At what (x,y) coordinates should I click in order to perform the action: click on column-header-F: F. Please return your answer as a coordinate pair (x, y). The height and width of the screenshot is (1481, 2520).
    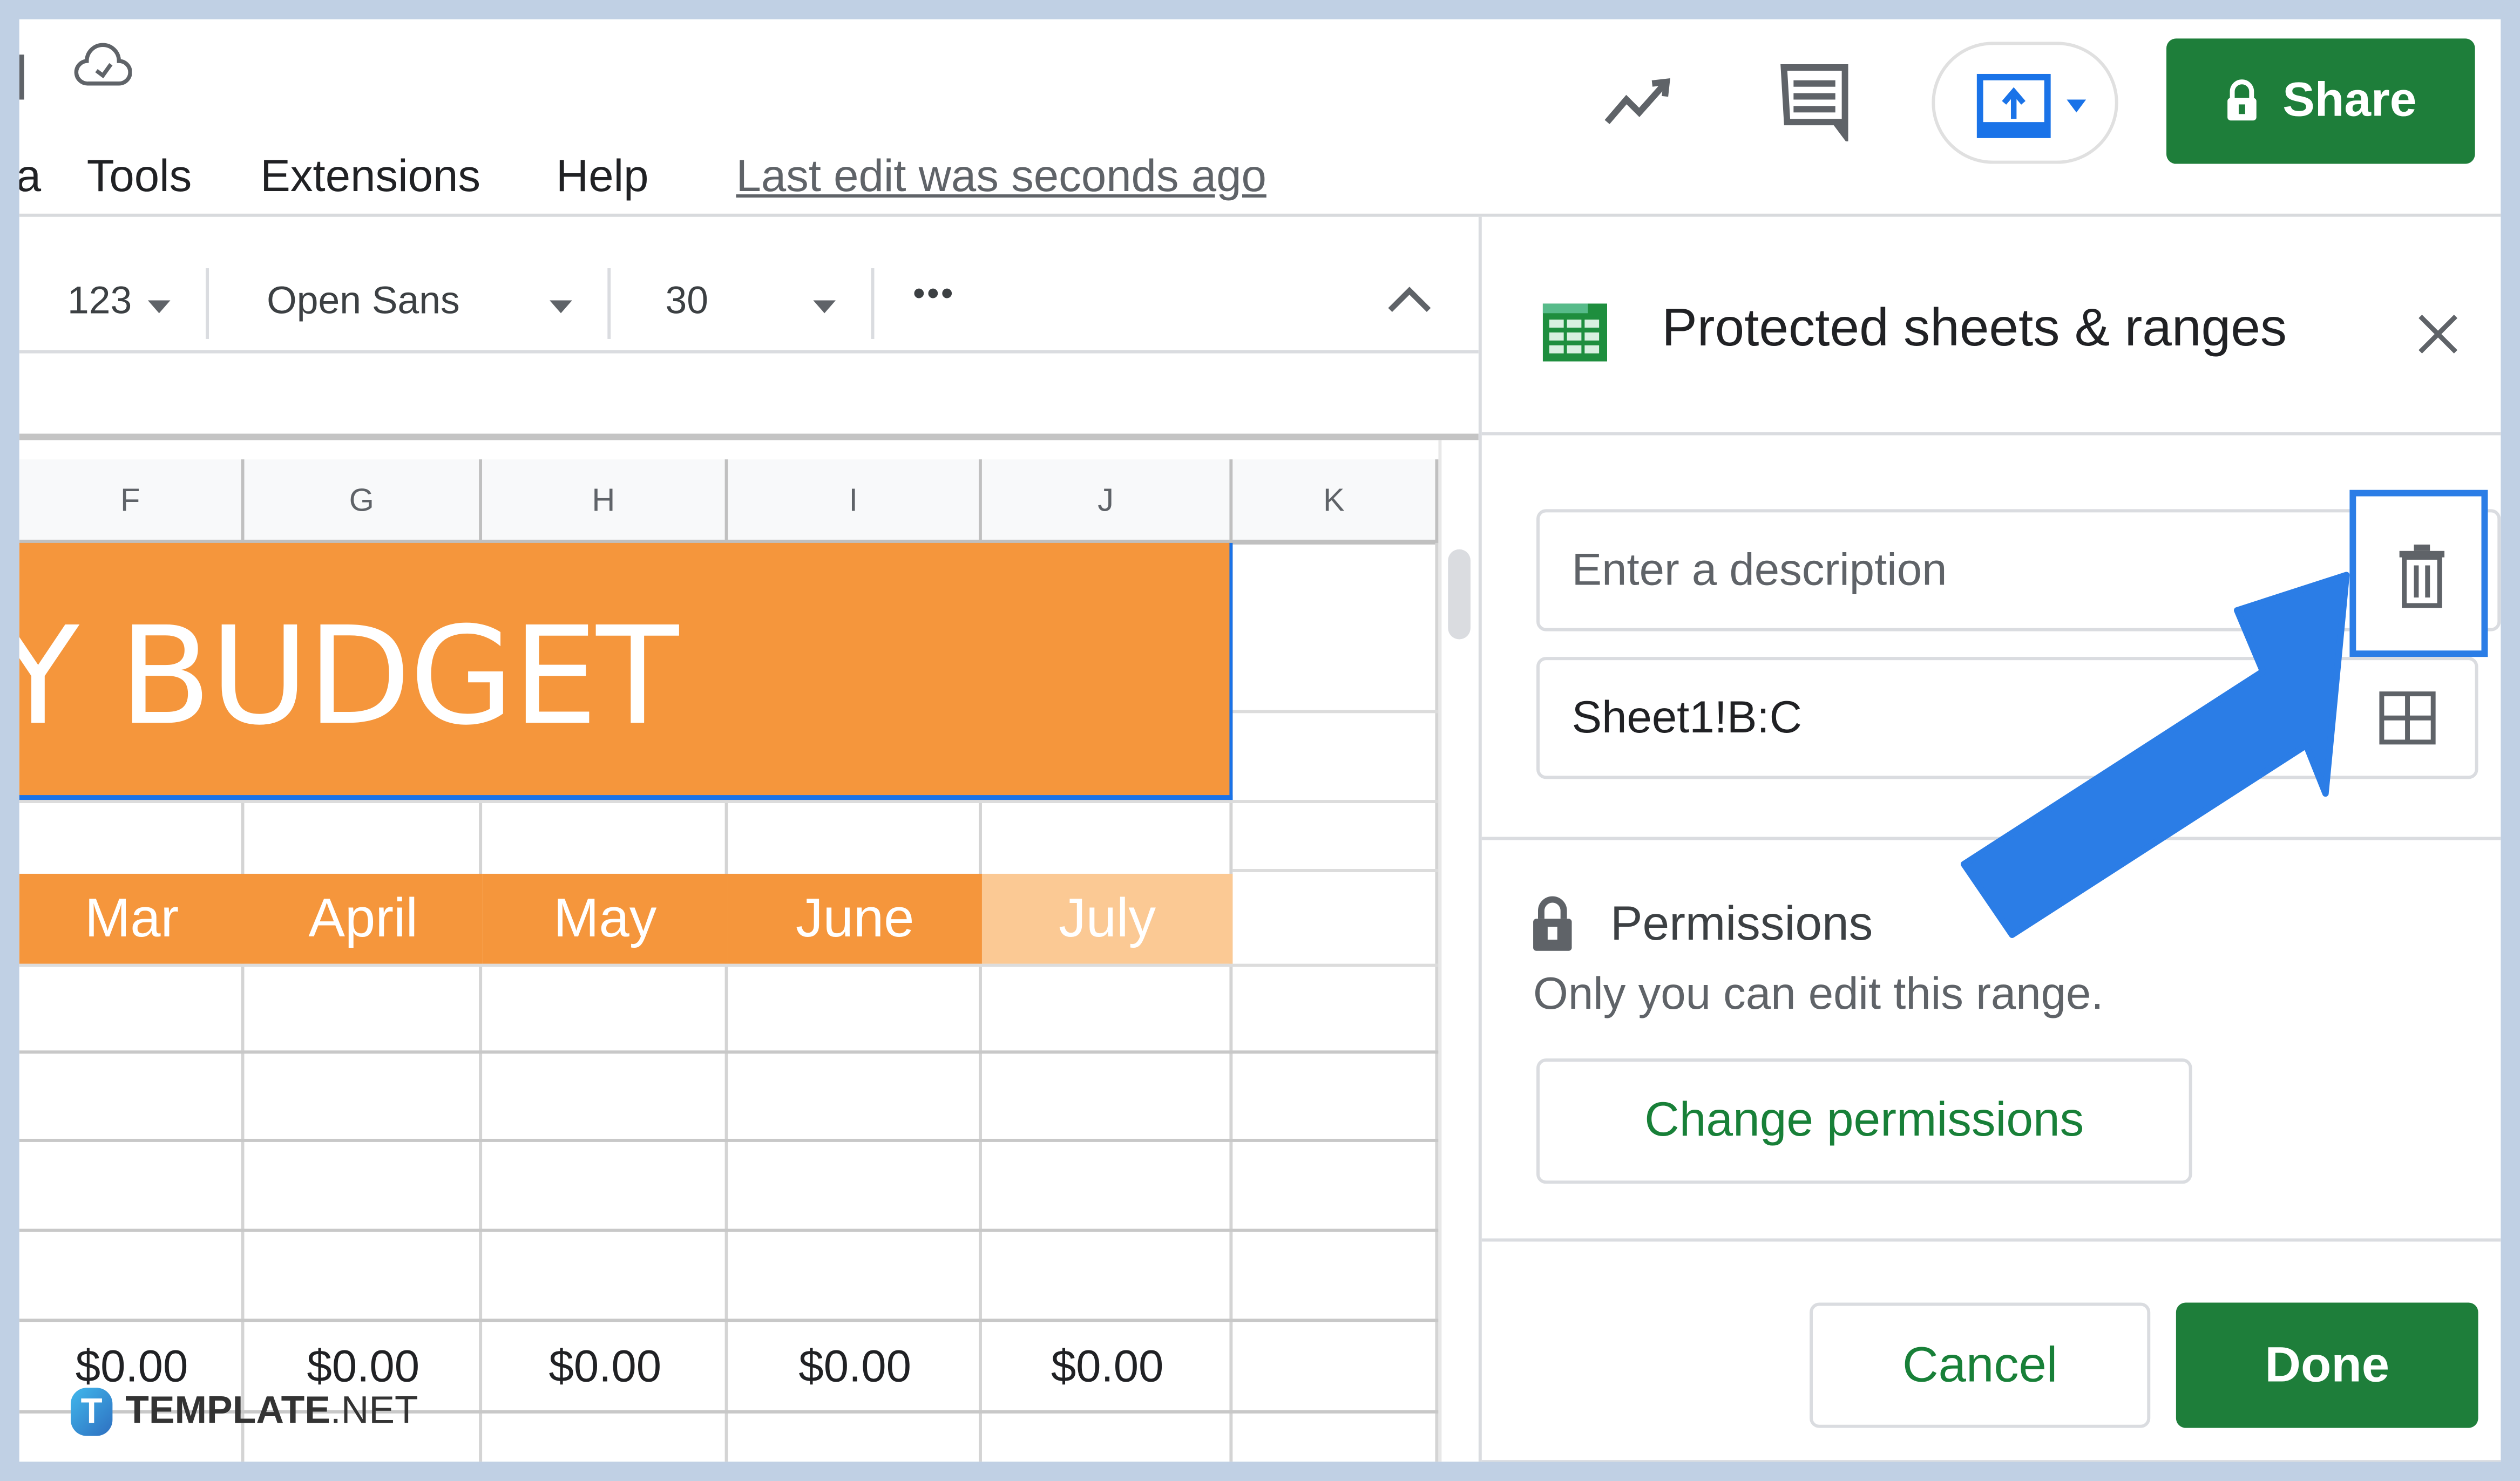
    Looking at the image, I should click on (132, 501).